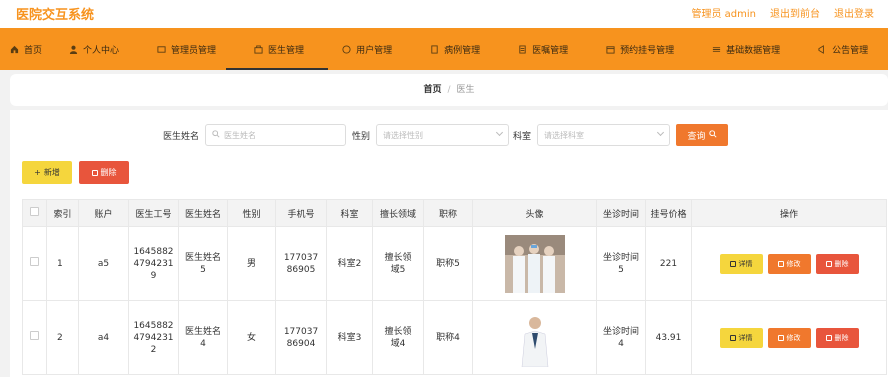 The height and width of the screenshot is (377, 888). What do you see at coordinates (789, 213) in the screenshot?
I see `column-header: 操作` at bounding box center [789, 213].